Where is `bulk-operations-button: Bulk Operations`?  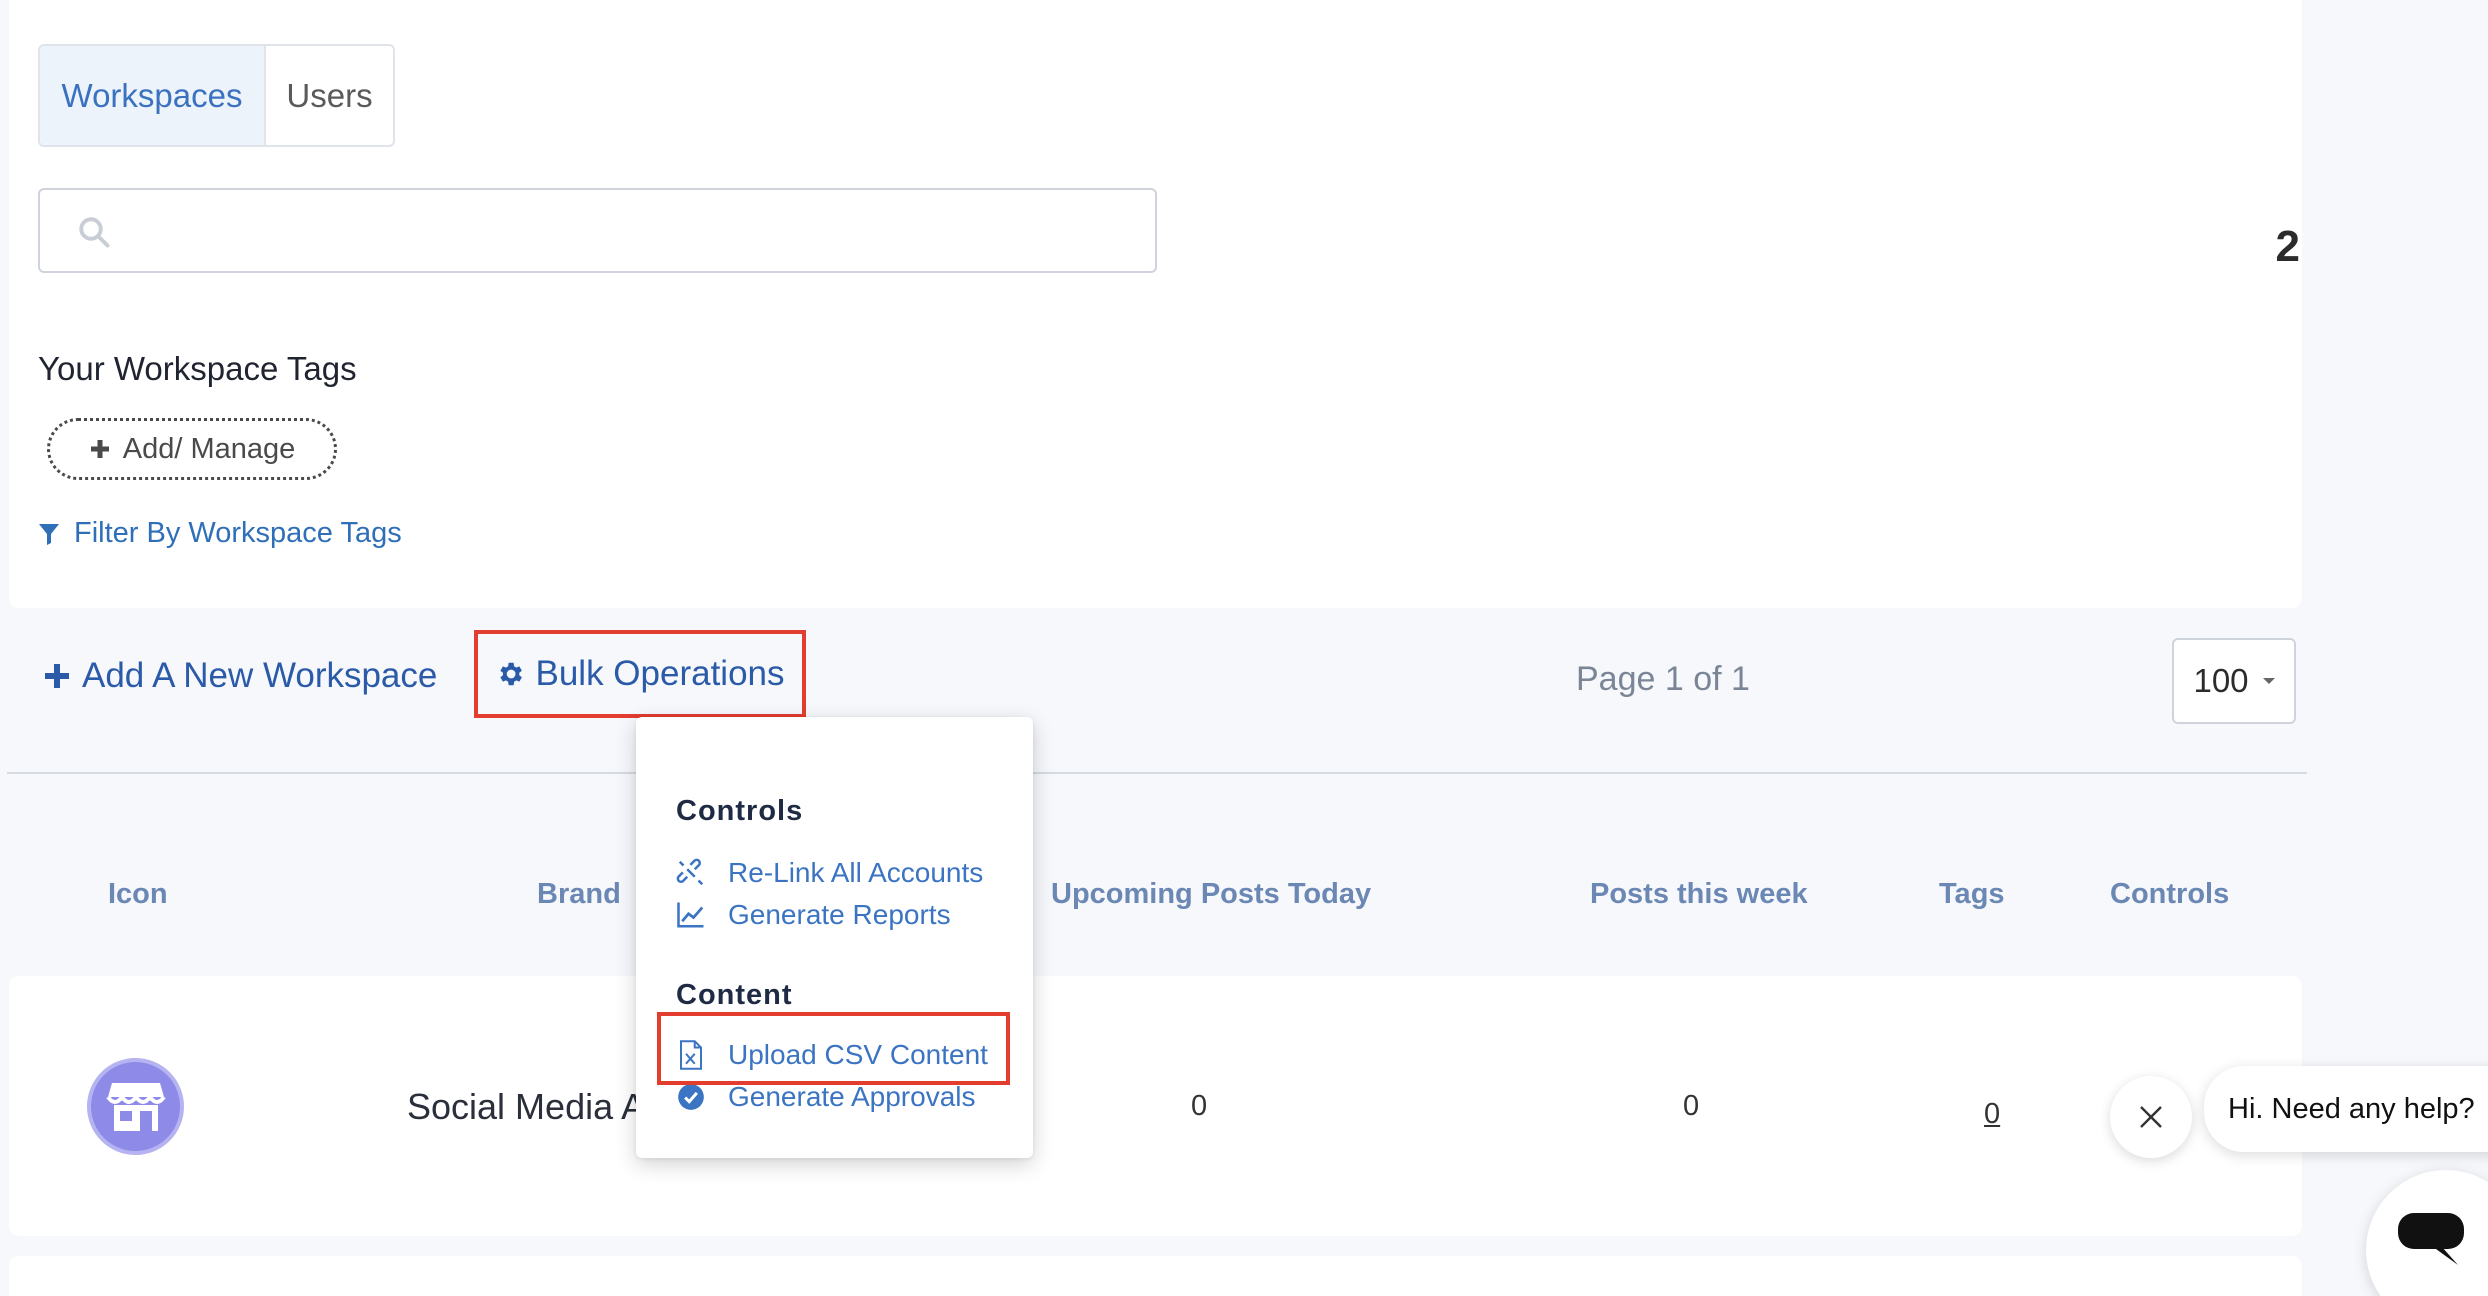
bulk-operations-button: Bulk Operations is located at coordinates (640, 674).